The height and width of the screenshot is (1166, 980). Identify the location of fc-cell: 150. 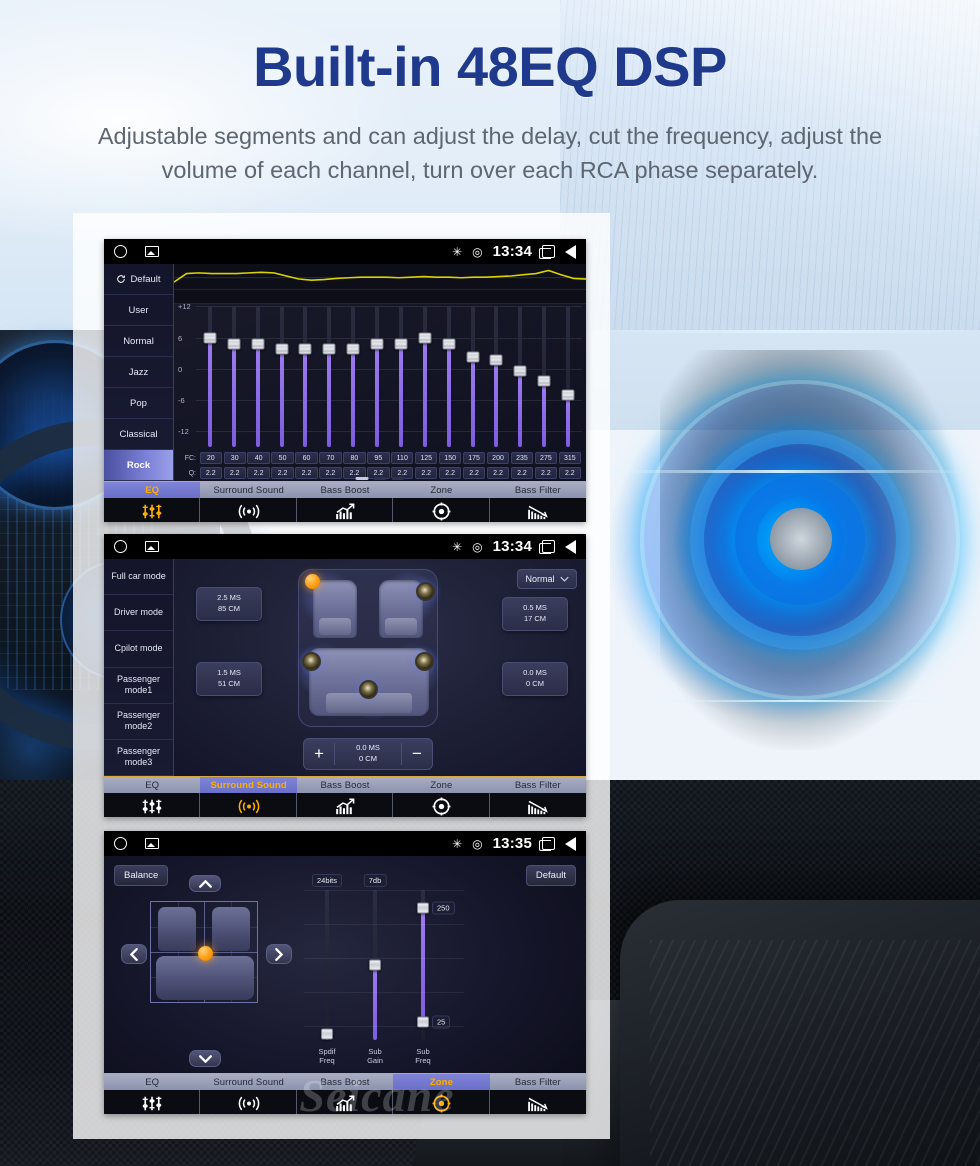
(450, 458).